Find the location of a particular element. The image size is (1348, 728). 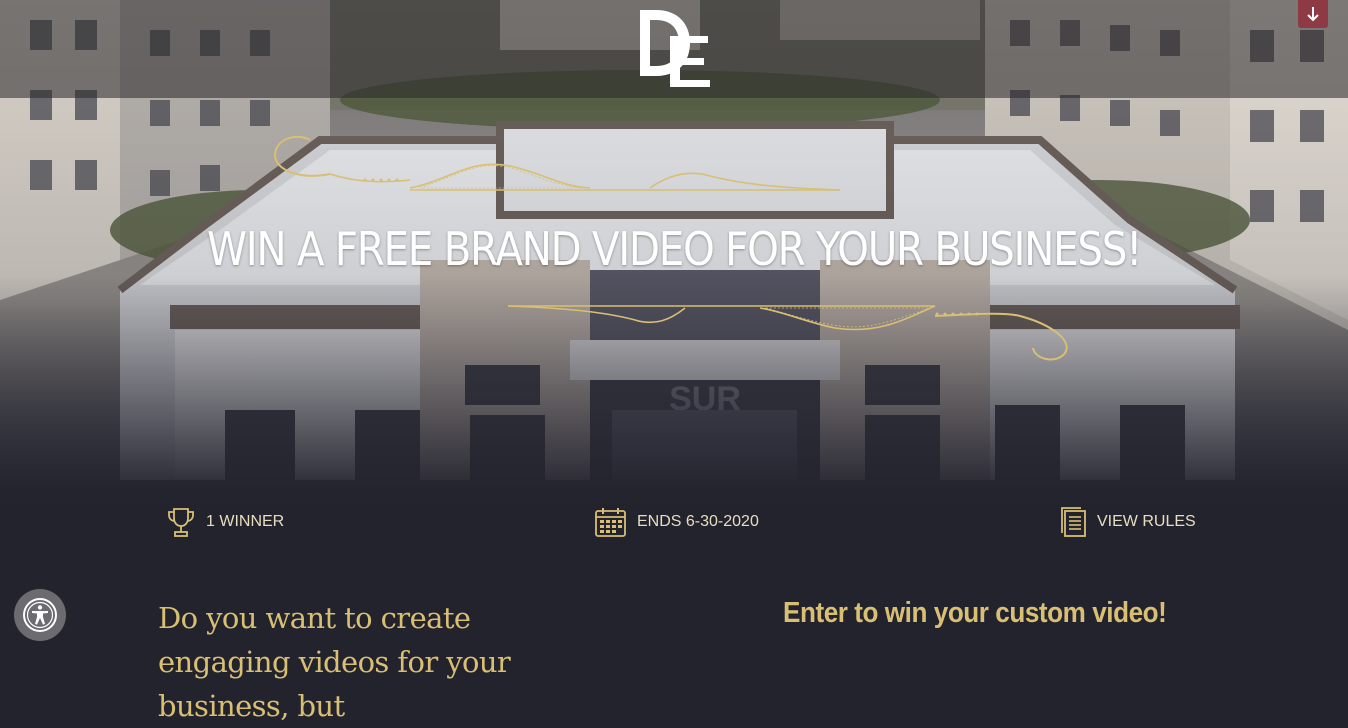

brand-logo is located at coordinates (674, 48).